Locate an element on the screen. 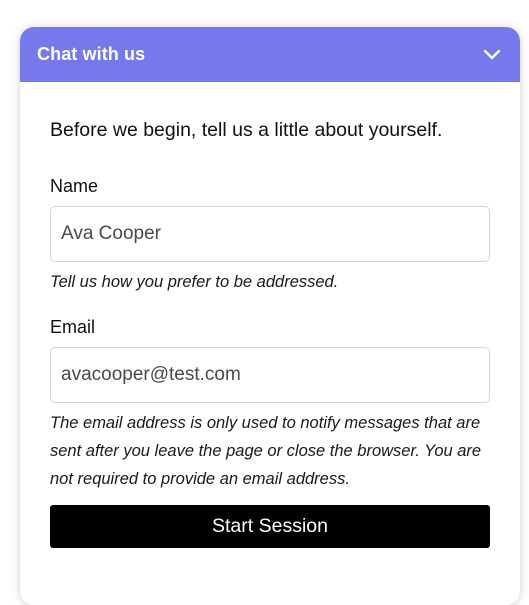 This screenshot has height=605, width=529. email-label: Email is located at coordinates (73, 327).